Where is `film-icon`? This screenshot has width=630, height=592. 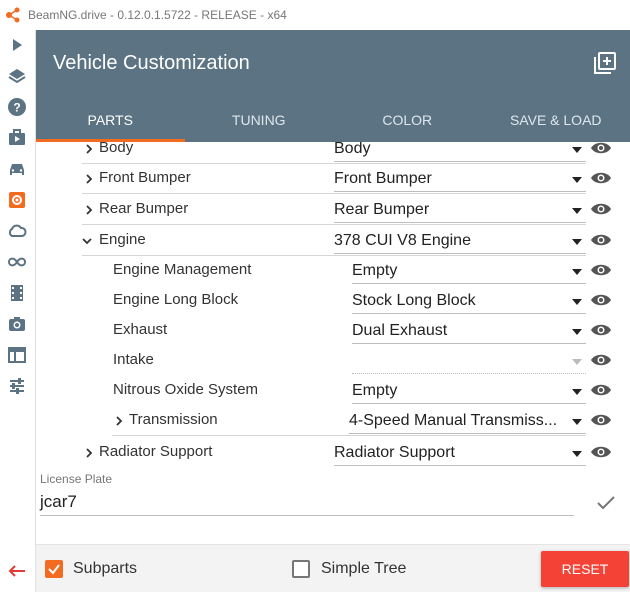
film-icon is located at coordinates (17, 293).